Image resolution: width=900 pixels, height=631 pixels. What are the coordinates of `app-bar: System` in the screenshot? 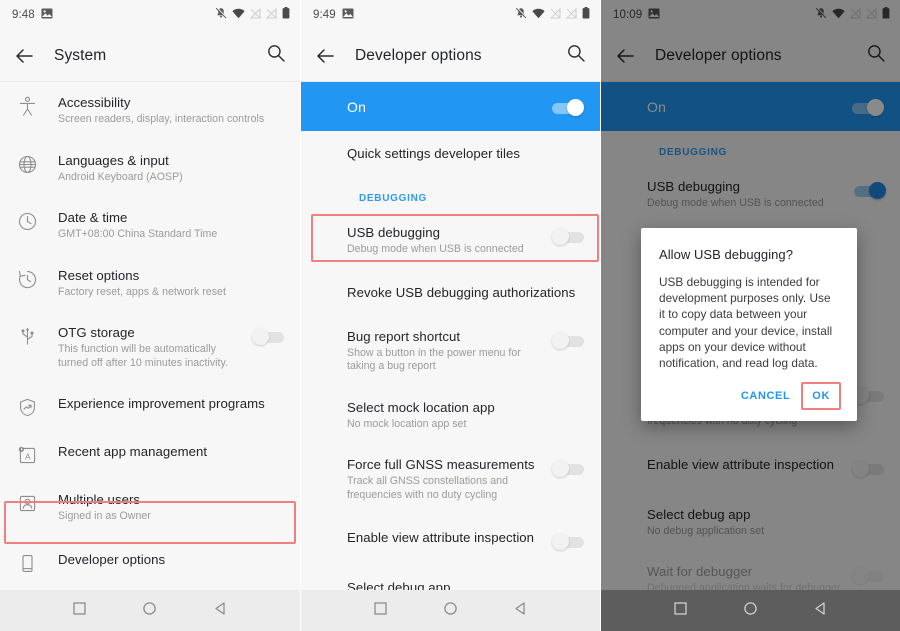 It's located at (150, 56).